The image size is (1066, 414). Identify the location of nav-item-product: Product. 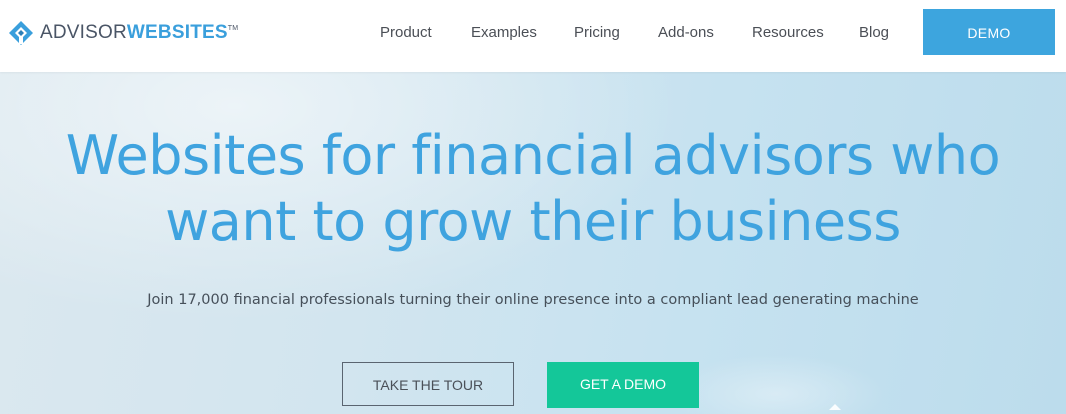
(406, 33).